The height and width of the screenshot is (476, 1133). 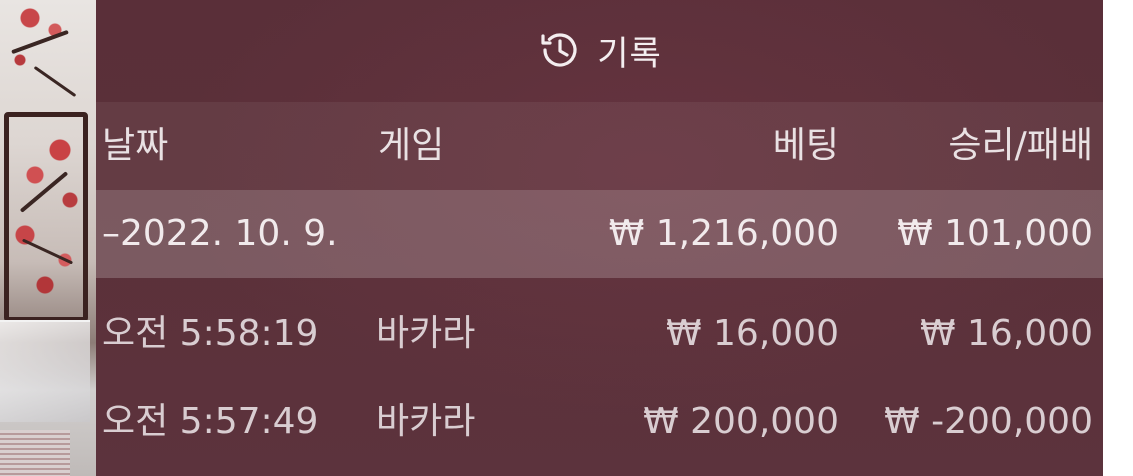 What do you see at coordinates (1020, 146) in the screenshot?
I see `column-header-result: 승리/패배` at bounding box center [1020, 146].